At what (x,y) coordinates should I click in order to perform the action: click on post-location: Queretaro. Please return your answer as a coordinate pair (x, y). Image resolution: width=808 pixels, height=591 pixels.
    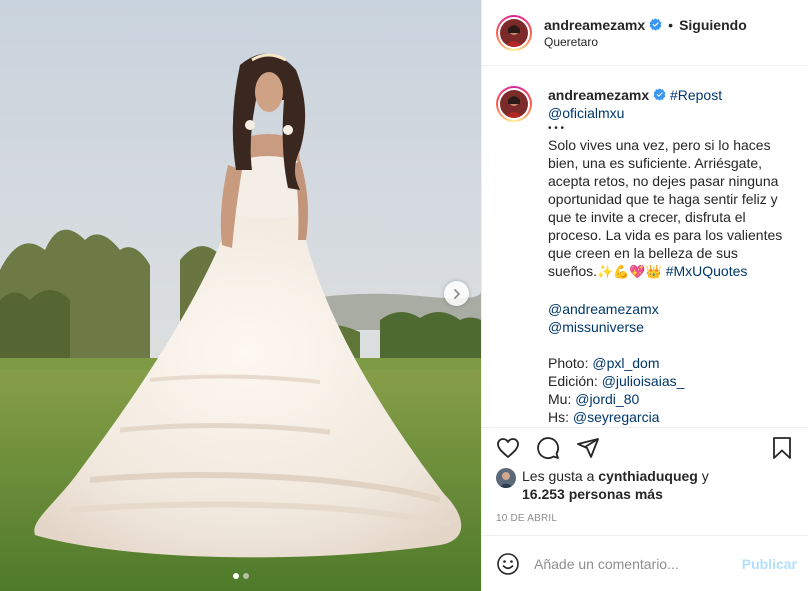
    Looking at the image, I should click on (645, 42).